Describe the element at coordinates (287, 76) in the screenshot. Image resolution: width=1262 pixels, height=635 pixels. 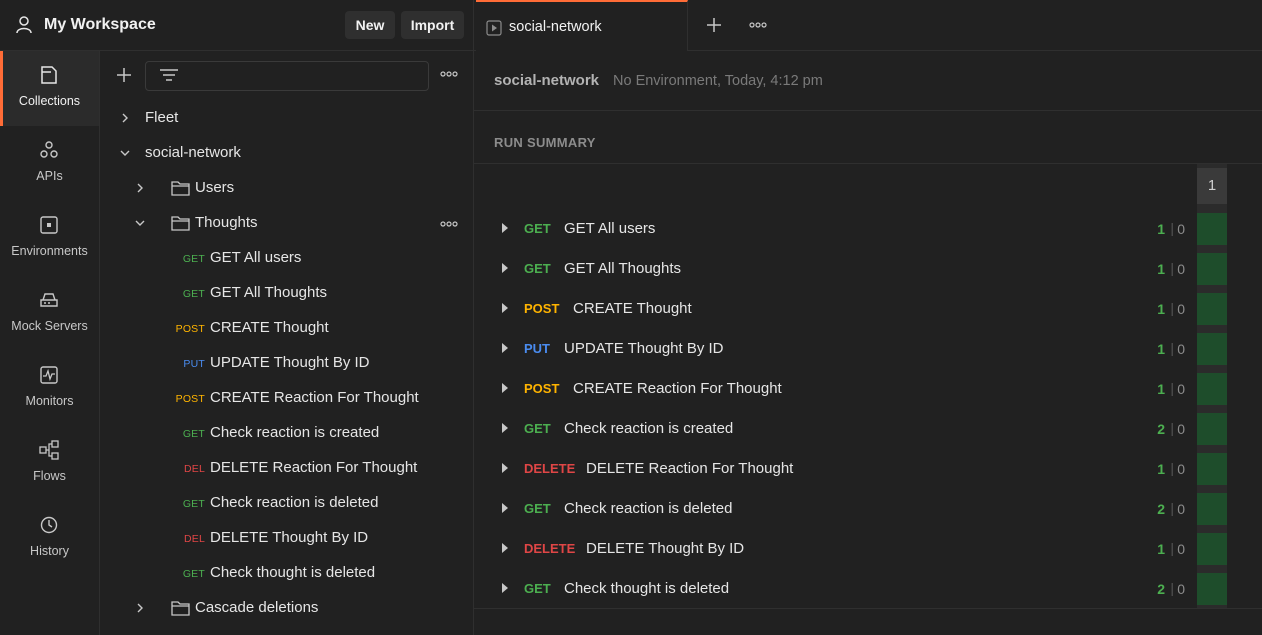
I see `filter-input` at that location.